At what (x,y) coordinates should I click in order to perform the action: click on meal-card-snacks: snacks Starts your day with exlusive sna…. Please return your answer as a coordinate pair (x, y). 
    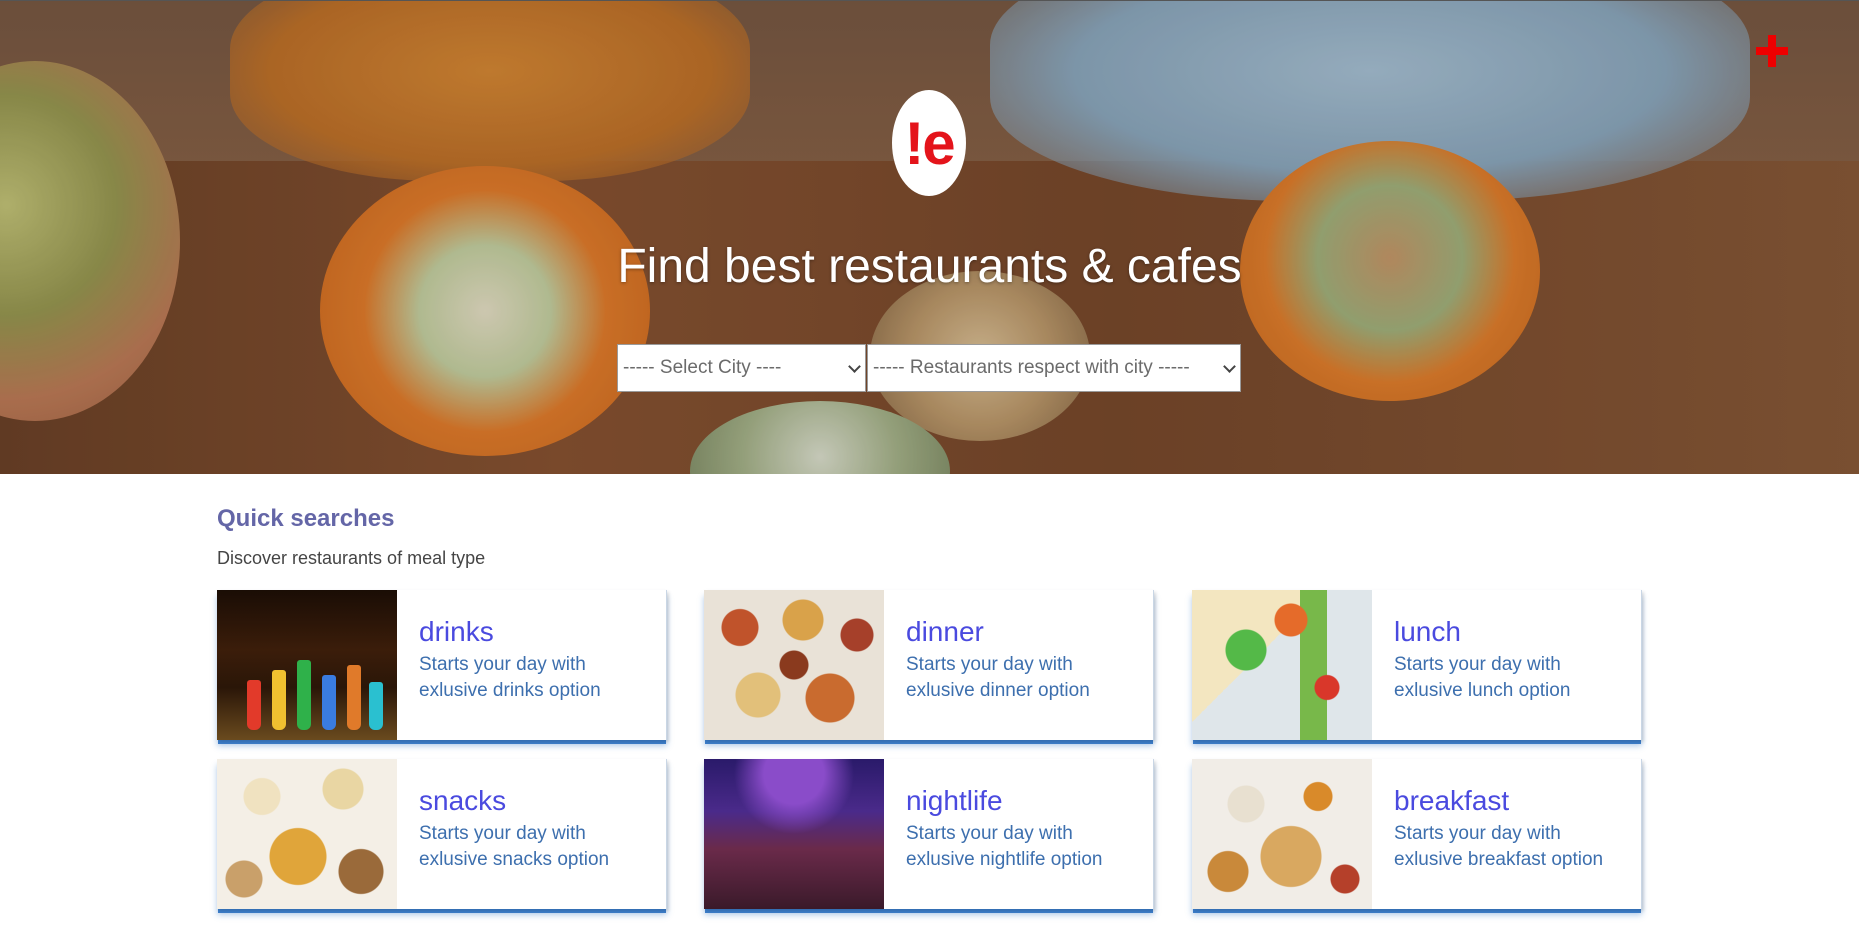
    Looking at the image, I should click on (442, 834).